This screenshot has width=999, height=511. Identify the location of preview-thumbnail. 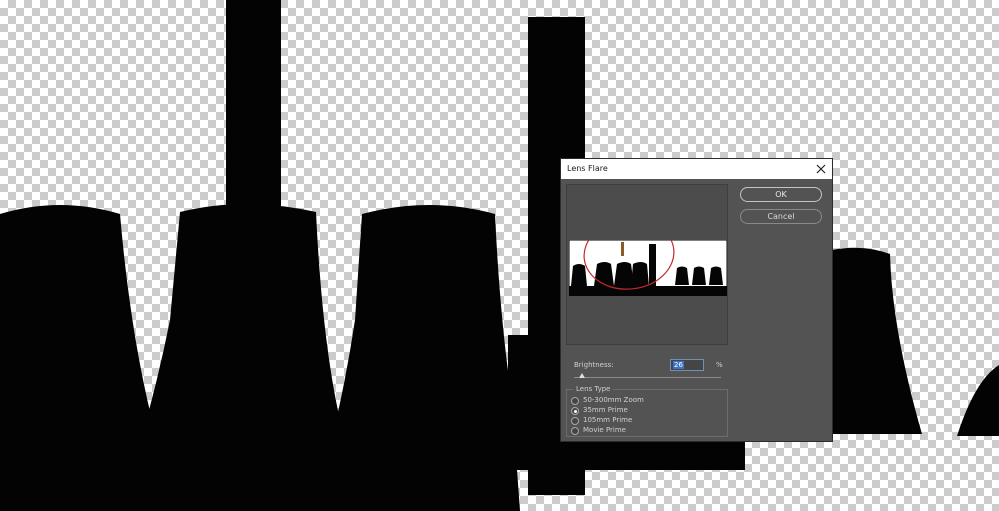
(648, 268).